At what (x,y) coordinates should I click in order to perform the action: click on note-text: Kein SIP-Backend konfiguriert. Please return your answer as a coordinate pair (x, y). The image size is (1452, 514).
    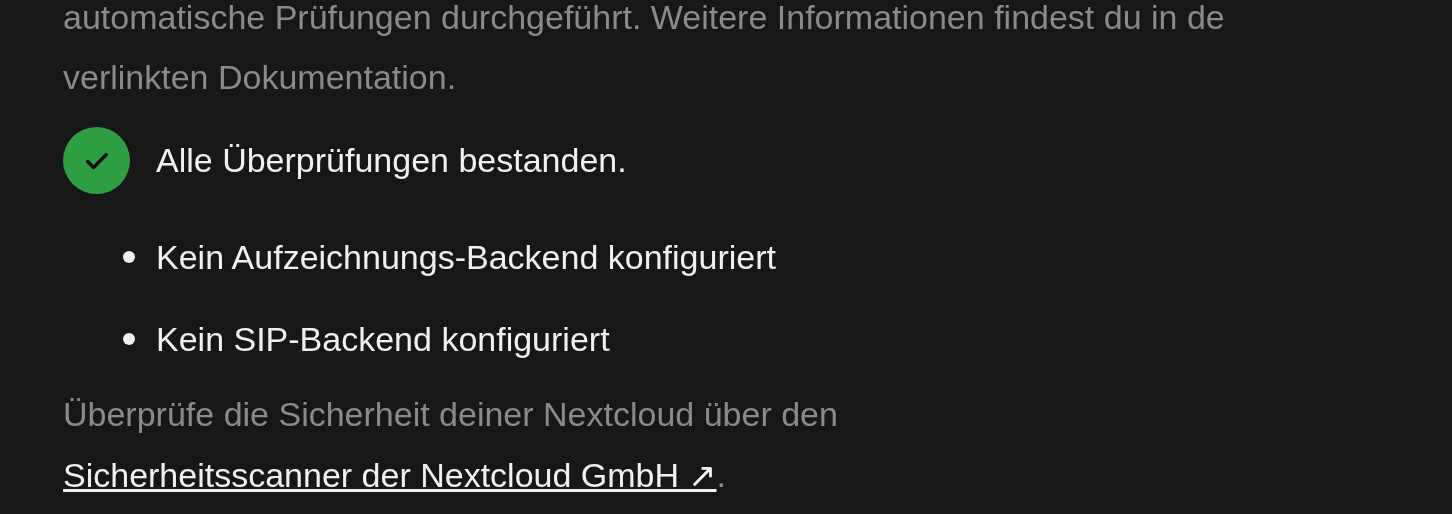
    Looking at the image, I should click on (383, 339).